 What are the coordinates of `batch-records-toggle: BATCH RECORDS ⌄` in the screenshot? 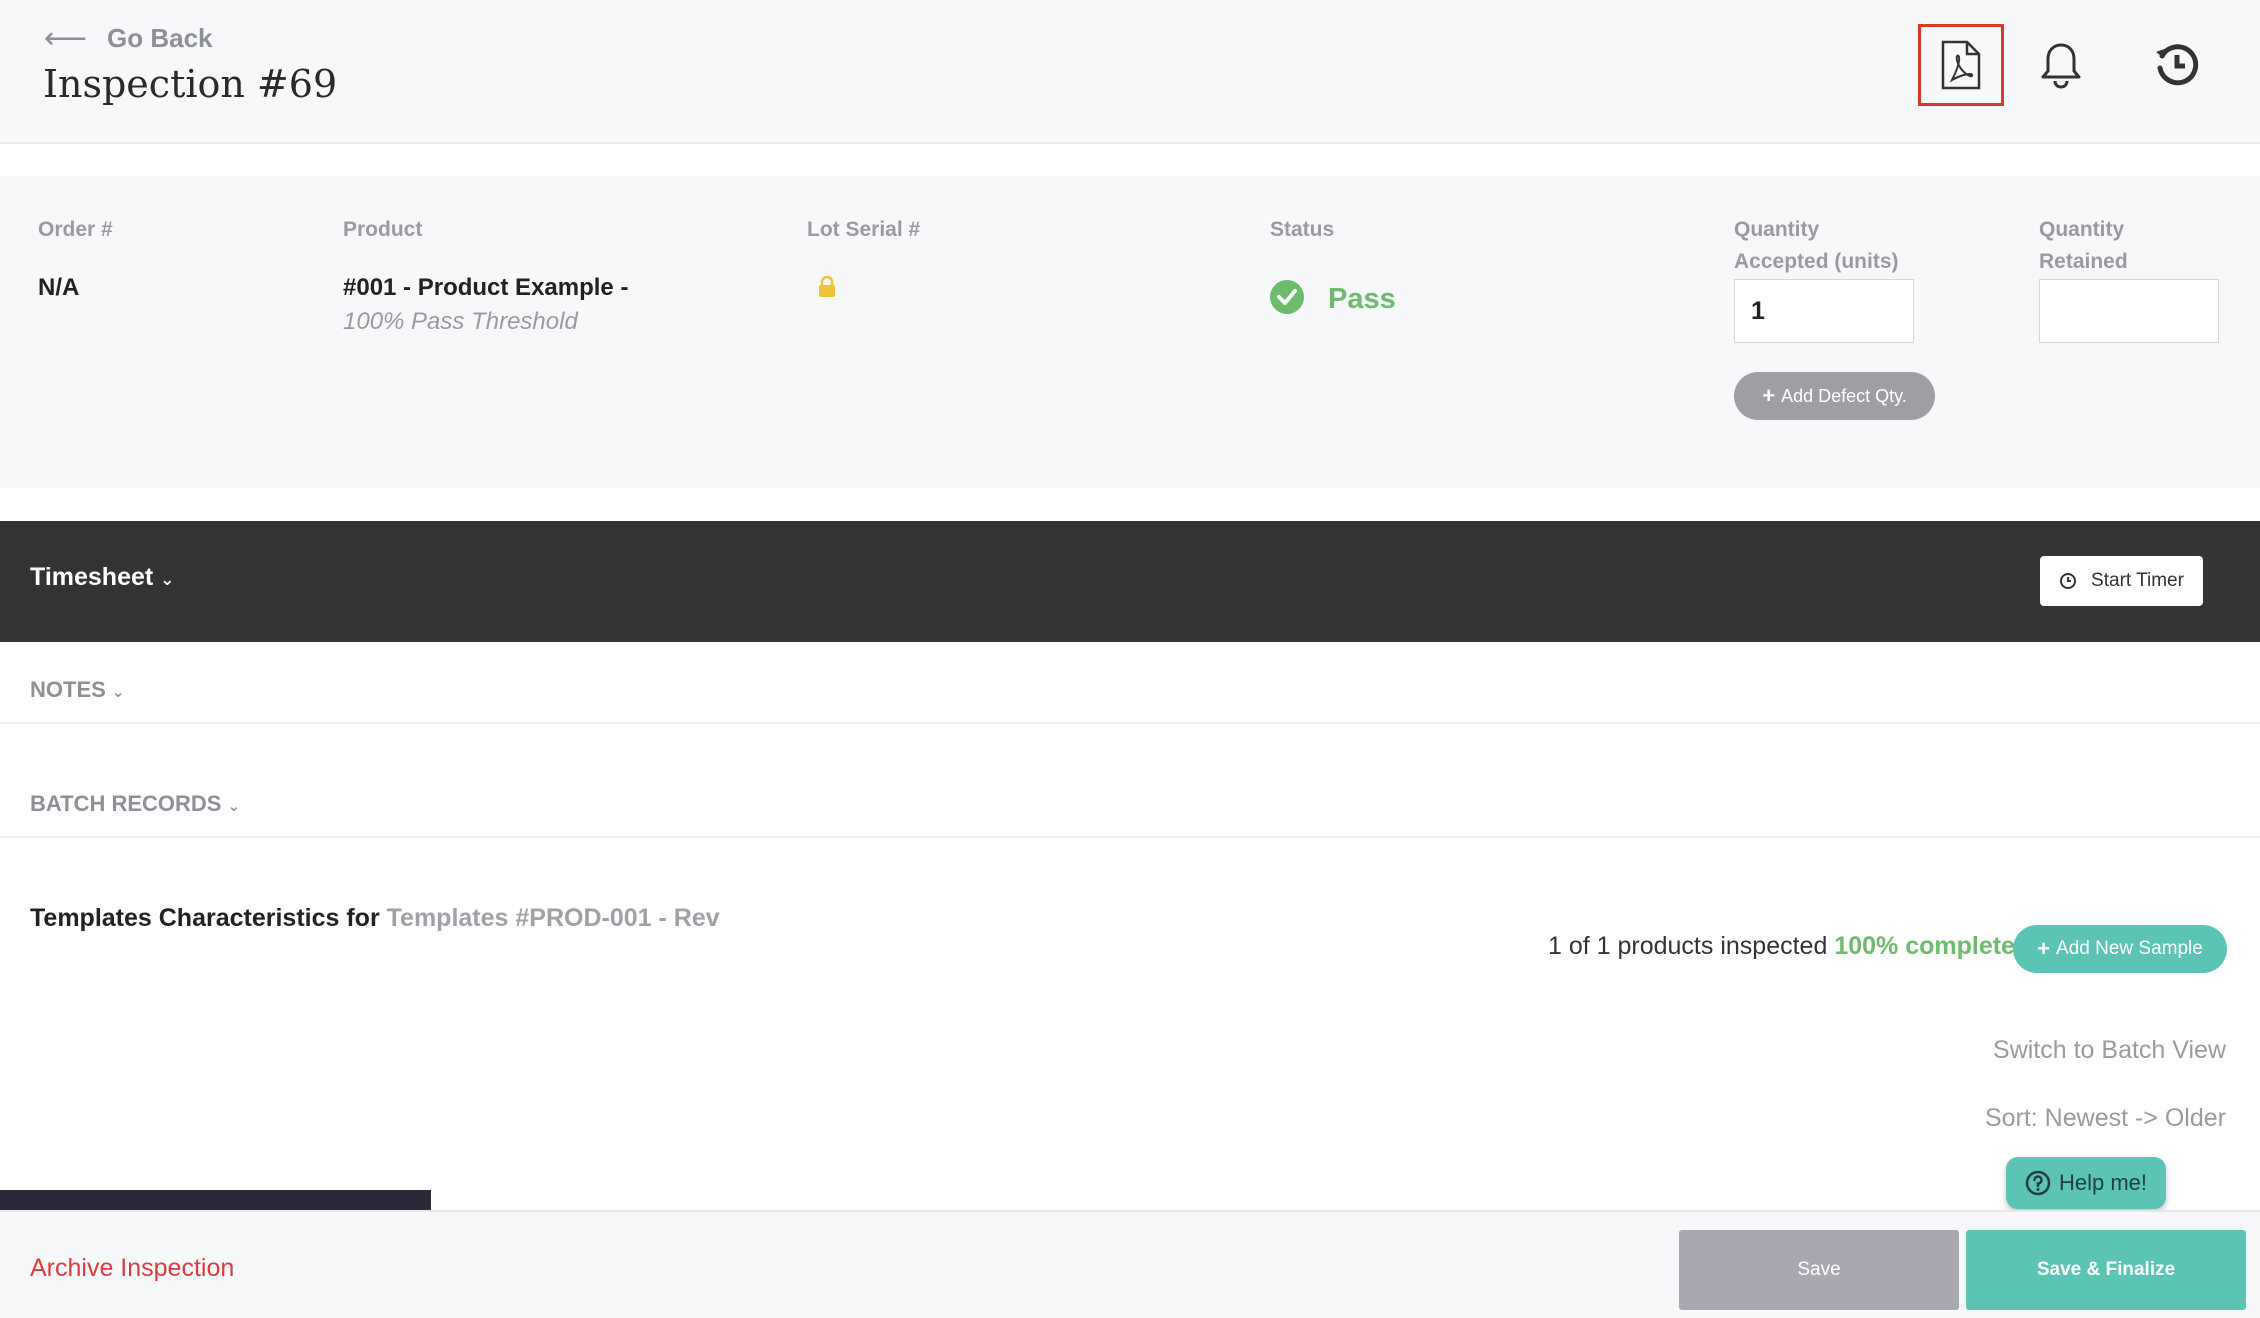 It's located at (135, 804).